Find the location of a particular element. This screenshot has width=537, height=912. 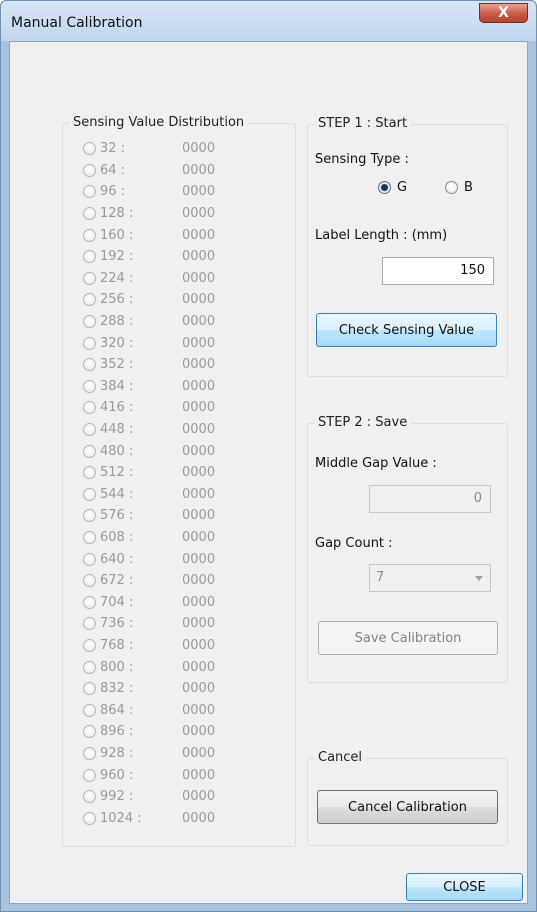

radio-unselected-icon is located at coordinates (451, 187).